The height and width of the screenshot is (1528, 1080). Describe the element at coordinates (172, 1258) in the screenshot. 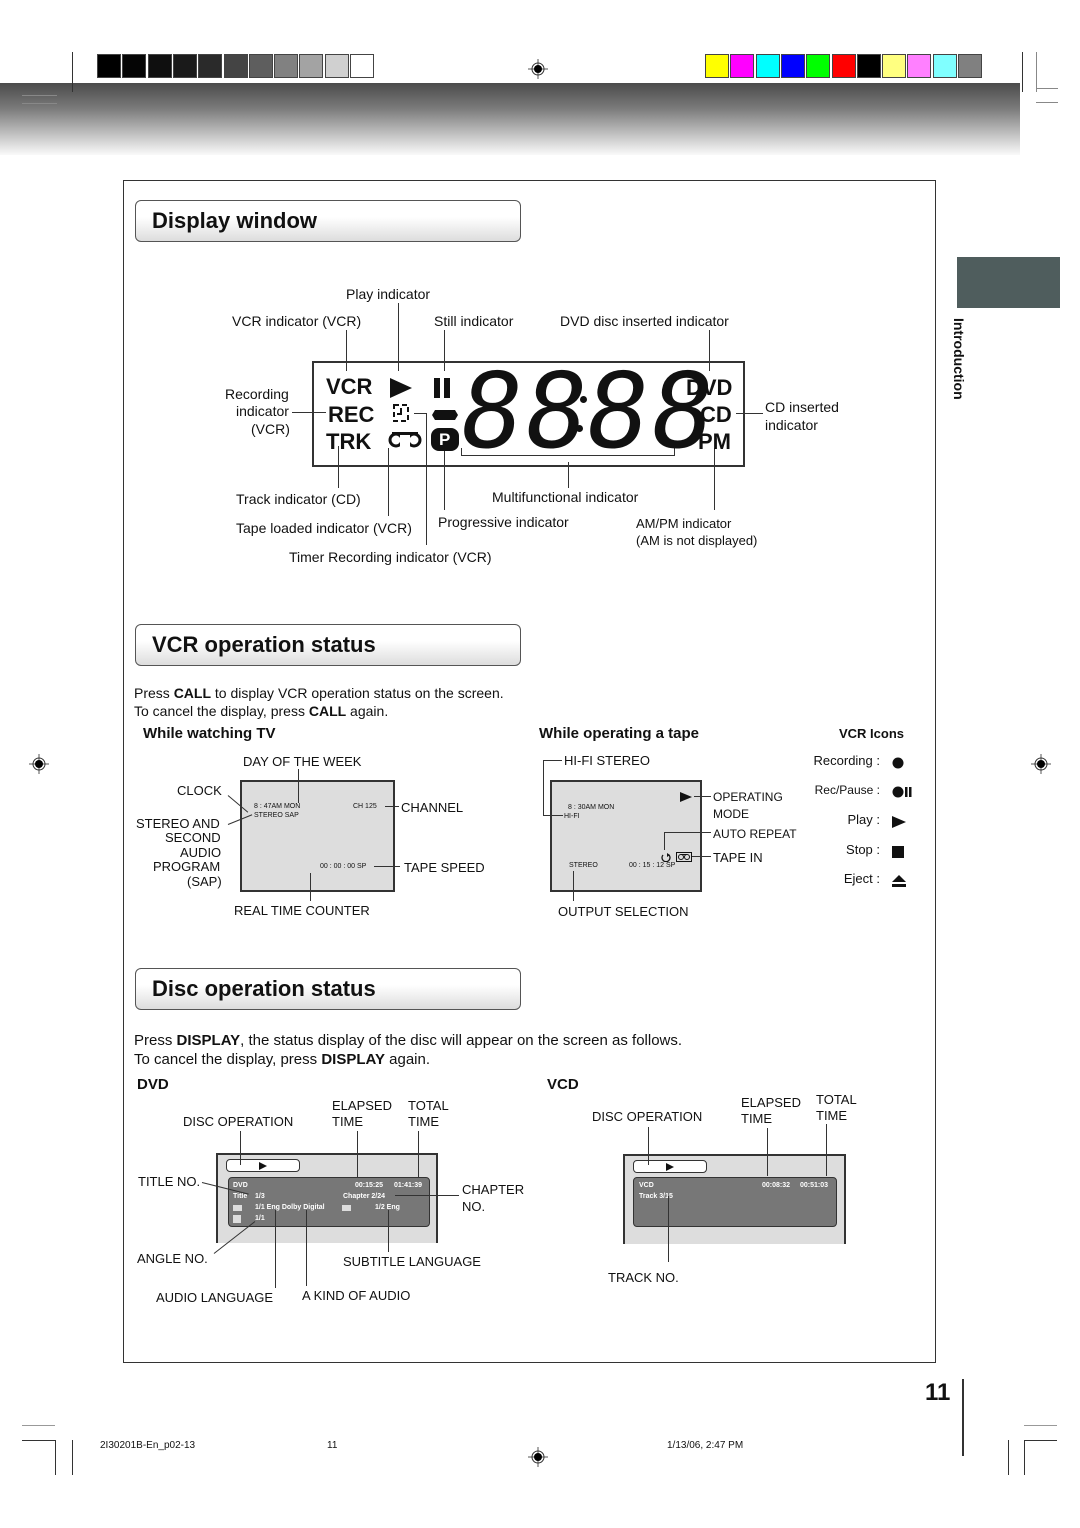

I see `label-angle-no: ANGLE NO.` at that location.